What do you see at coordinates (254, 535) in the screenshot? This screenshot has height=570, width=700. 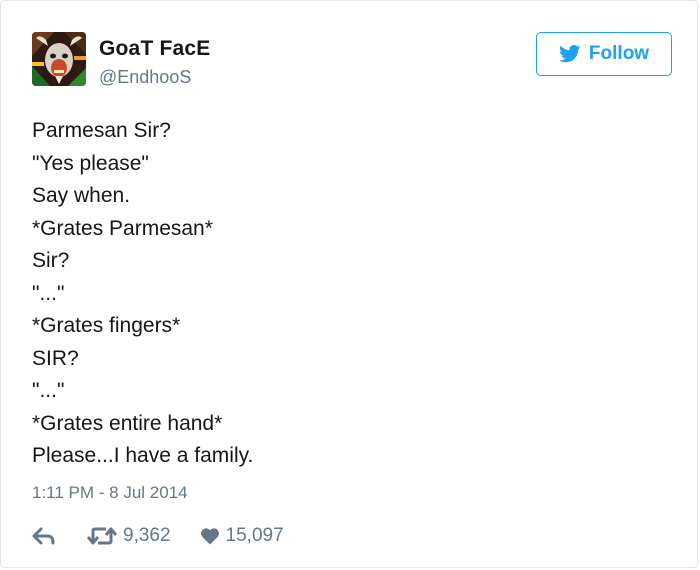 I see `like-count: 15,097` at bounding box center [254, 535].